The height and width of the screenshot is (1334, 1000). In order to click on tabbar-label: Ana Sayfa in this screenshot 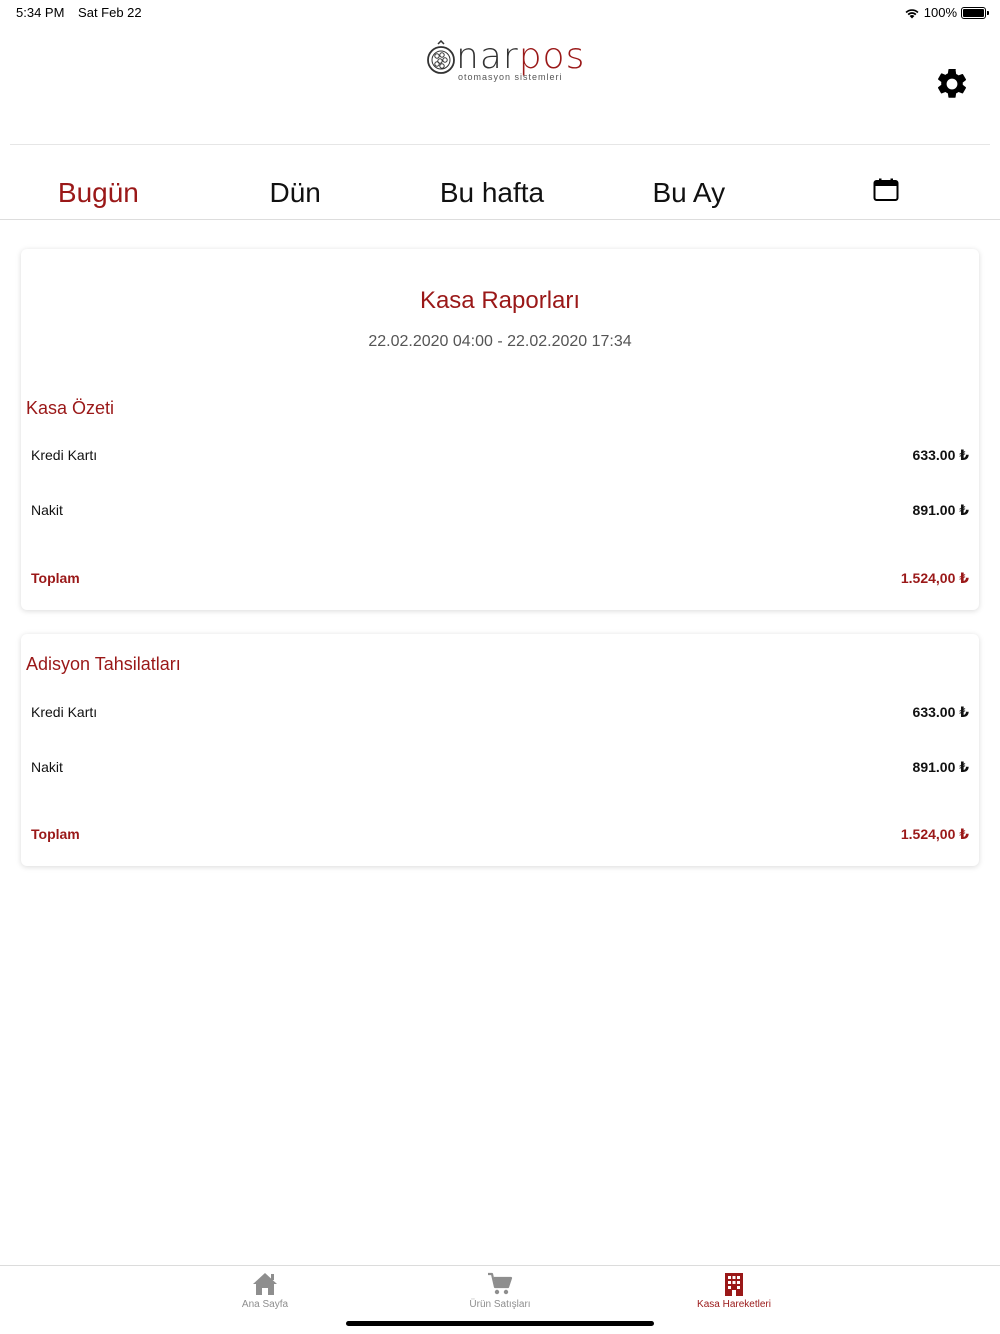, I will do `click(265, 1304)`.